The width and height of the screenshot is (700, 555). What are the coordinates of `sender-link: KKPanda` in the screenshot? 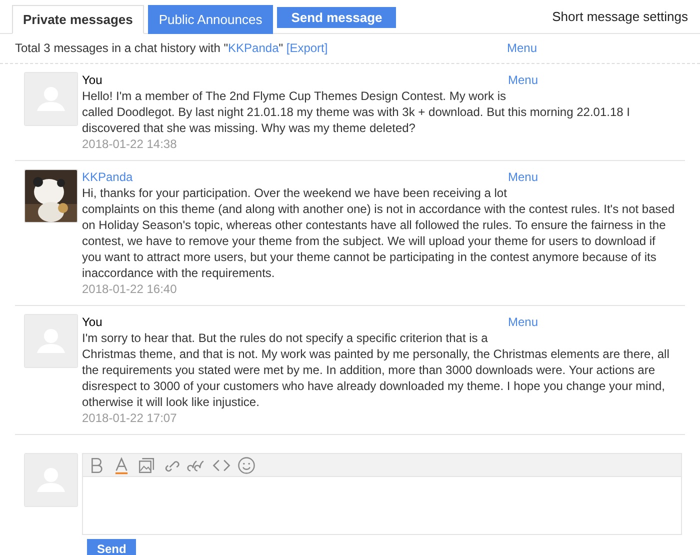 It's located at (107, 177).